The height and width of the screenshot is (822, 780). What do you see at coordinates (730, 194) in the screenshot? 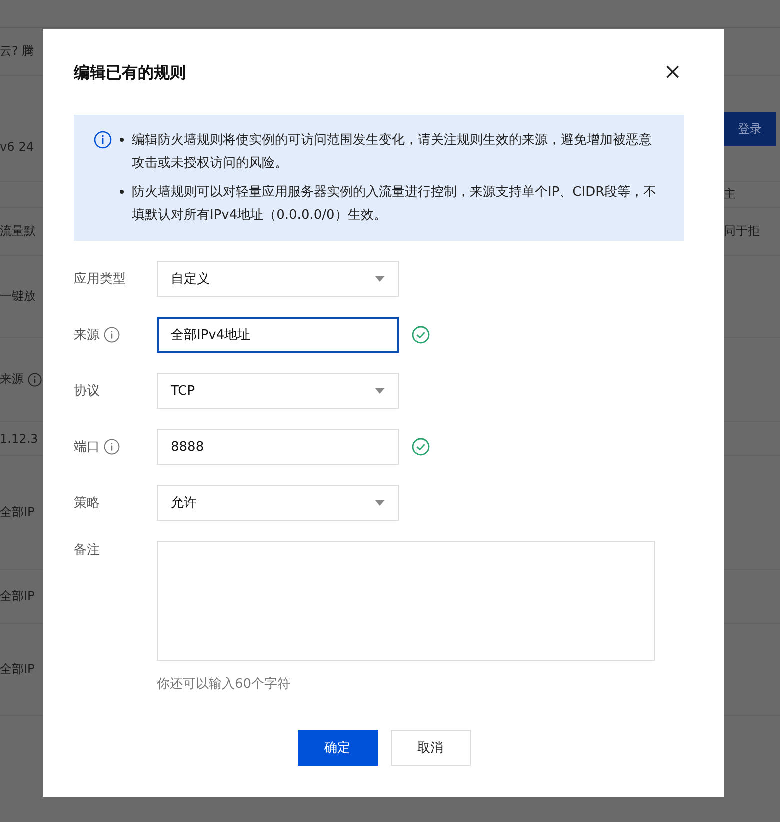
I see `background-text: 主` at bounding box center [730, 194].